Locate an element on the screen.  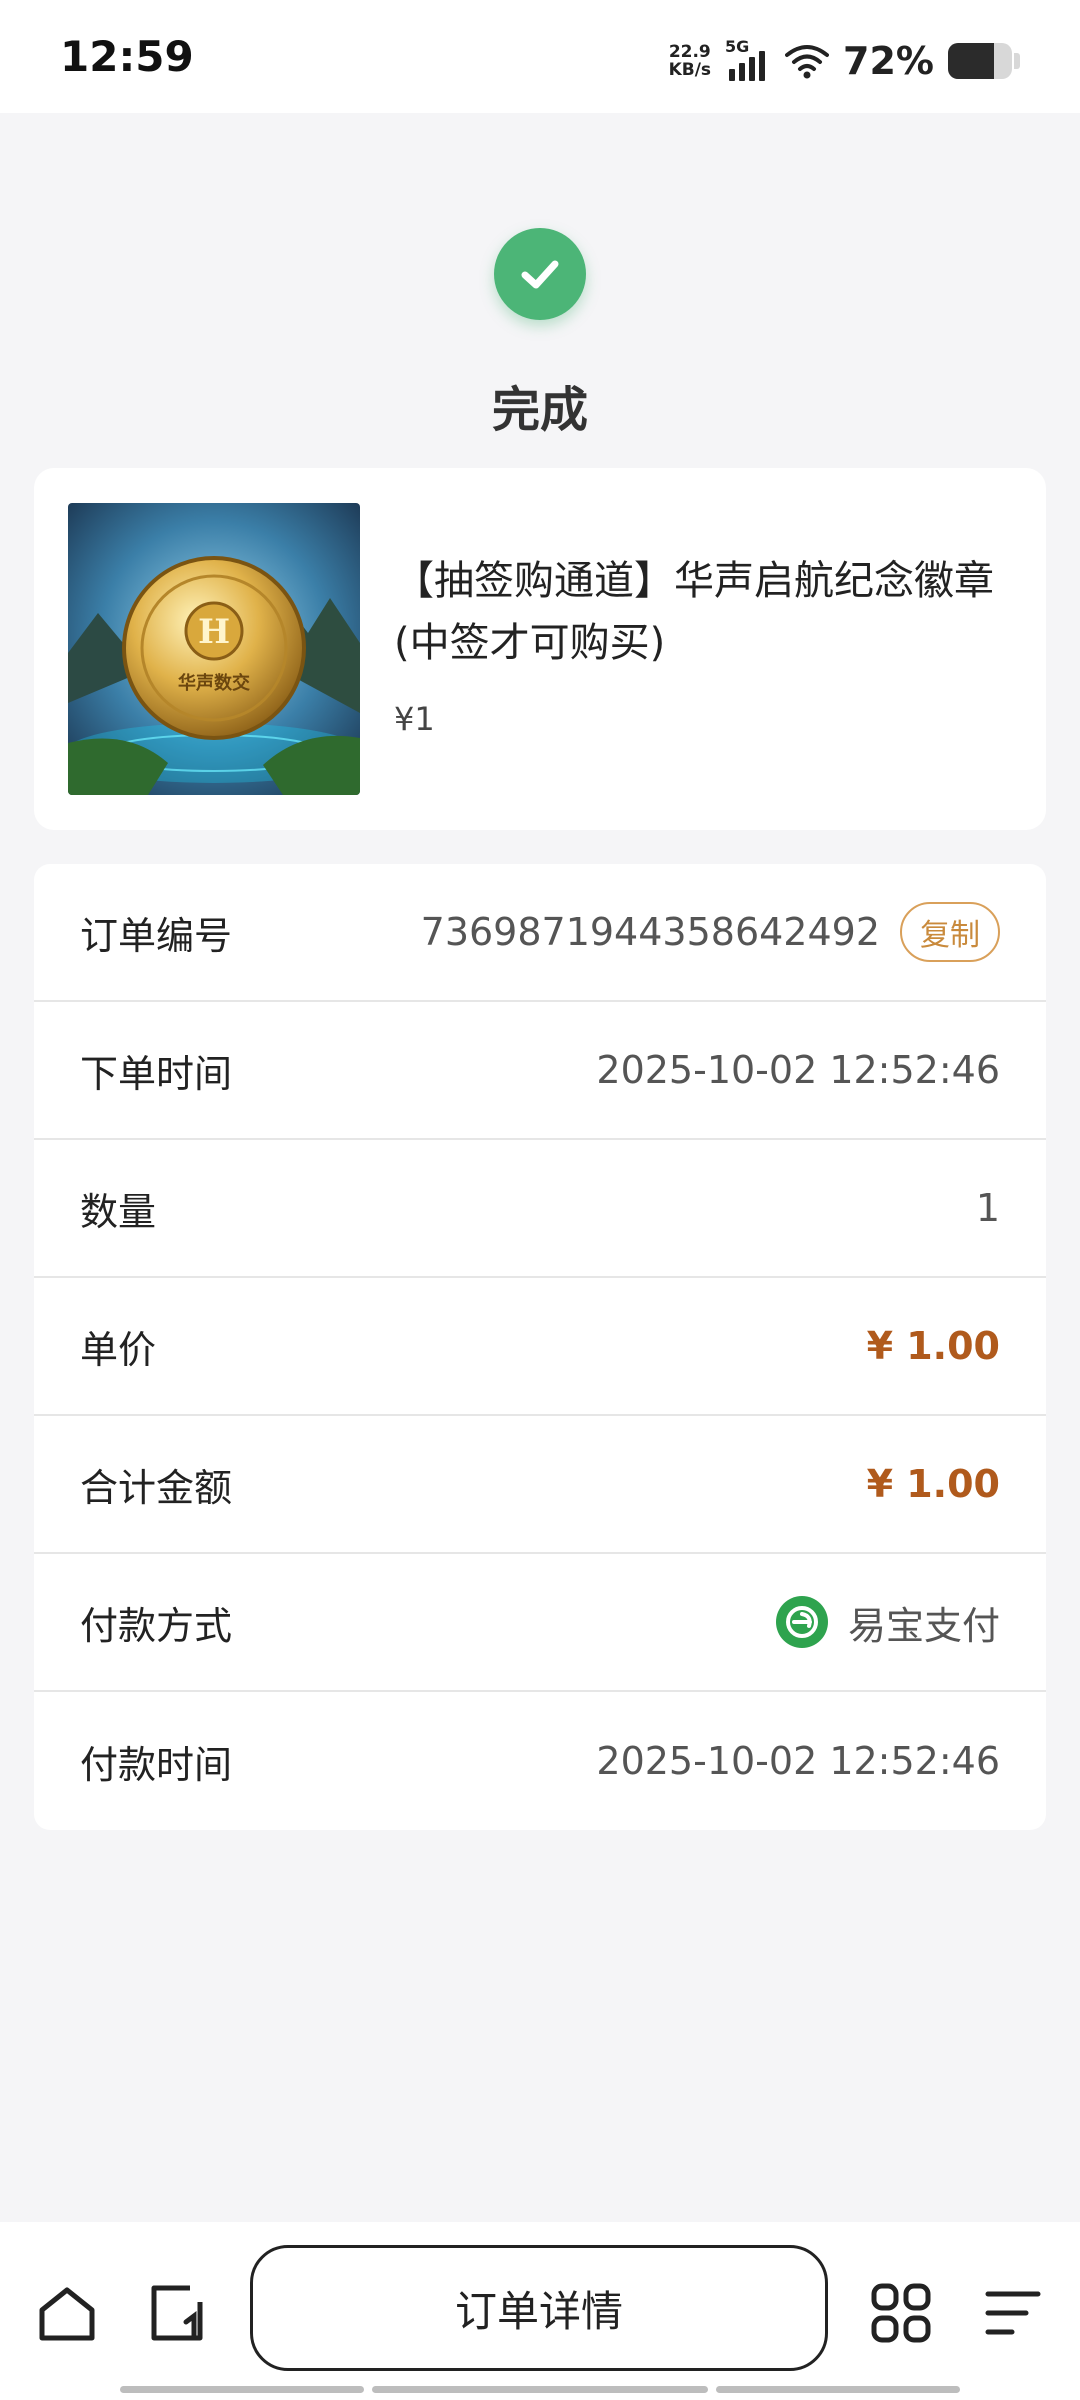
order-number-value: 7369871944358642492 is located at coordinates (650, 932).